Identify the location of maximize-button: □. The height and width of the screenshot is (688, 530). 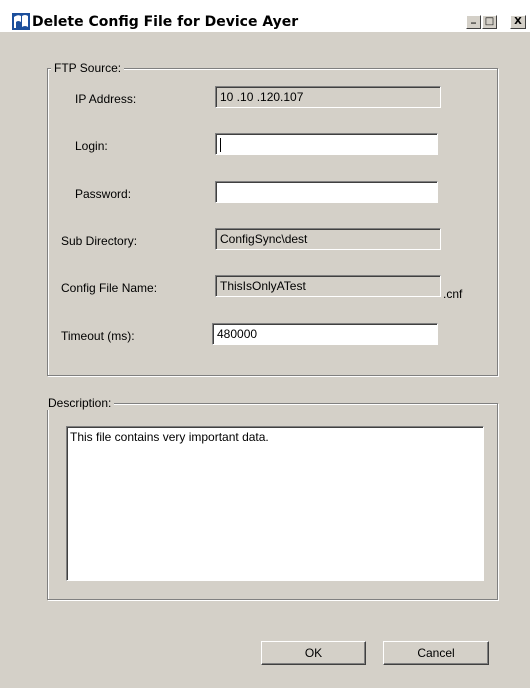
(489, 22).